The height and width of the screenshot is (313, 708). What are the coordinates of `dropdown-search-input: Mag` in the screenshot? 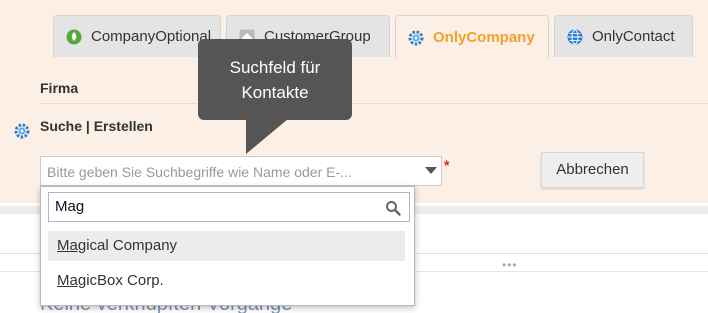 It's located at (229, 207).